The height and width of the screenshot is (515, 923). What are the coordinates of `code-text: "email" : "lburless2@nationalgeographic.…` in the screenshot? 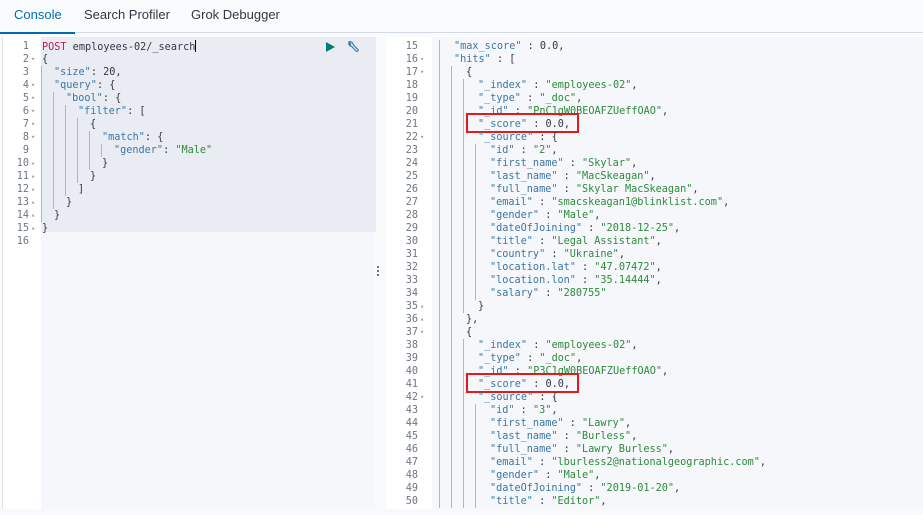 It's located at (628, 462).